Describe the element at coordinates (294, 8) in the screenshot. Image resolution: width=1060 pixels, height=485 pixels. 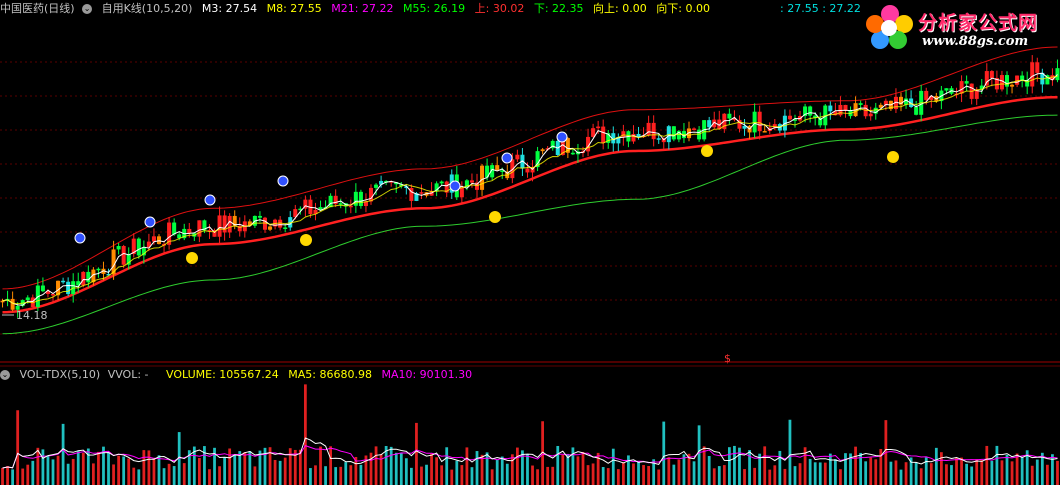
I see `m8-value: M8: 27.55` at that location.